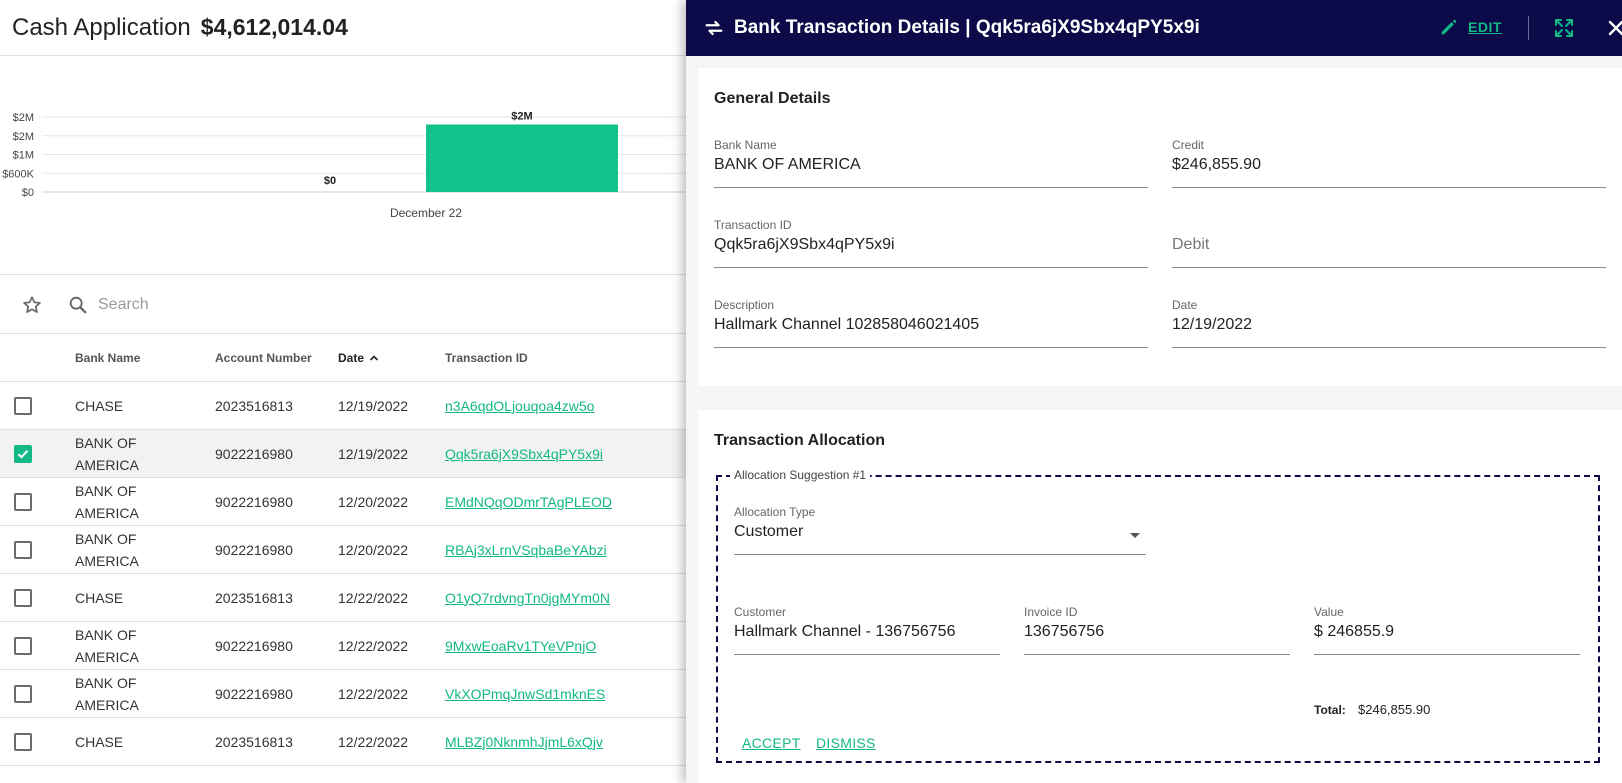 The image size is (1622, 783). Describe the element at coordinates (771, 743) in the screenshot. I see `accept-button: ACCEPT` at that location.